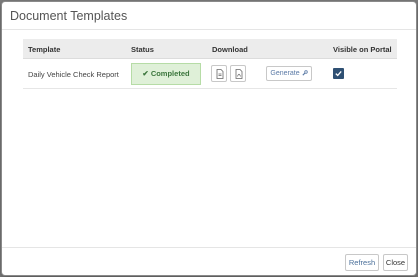  I want to click on column-header-template: Template, so click(44, 49).